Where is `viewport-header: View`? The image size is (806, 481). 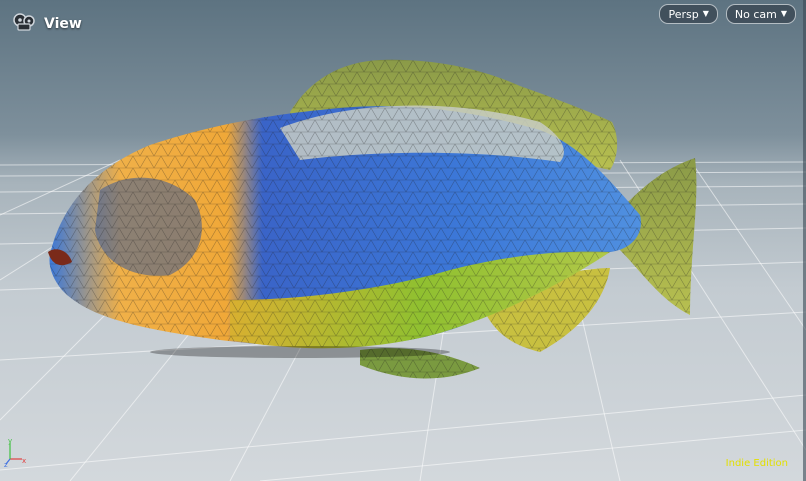 viewport-header: View is located at coordinates (47, 24).